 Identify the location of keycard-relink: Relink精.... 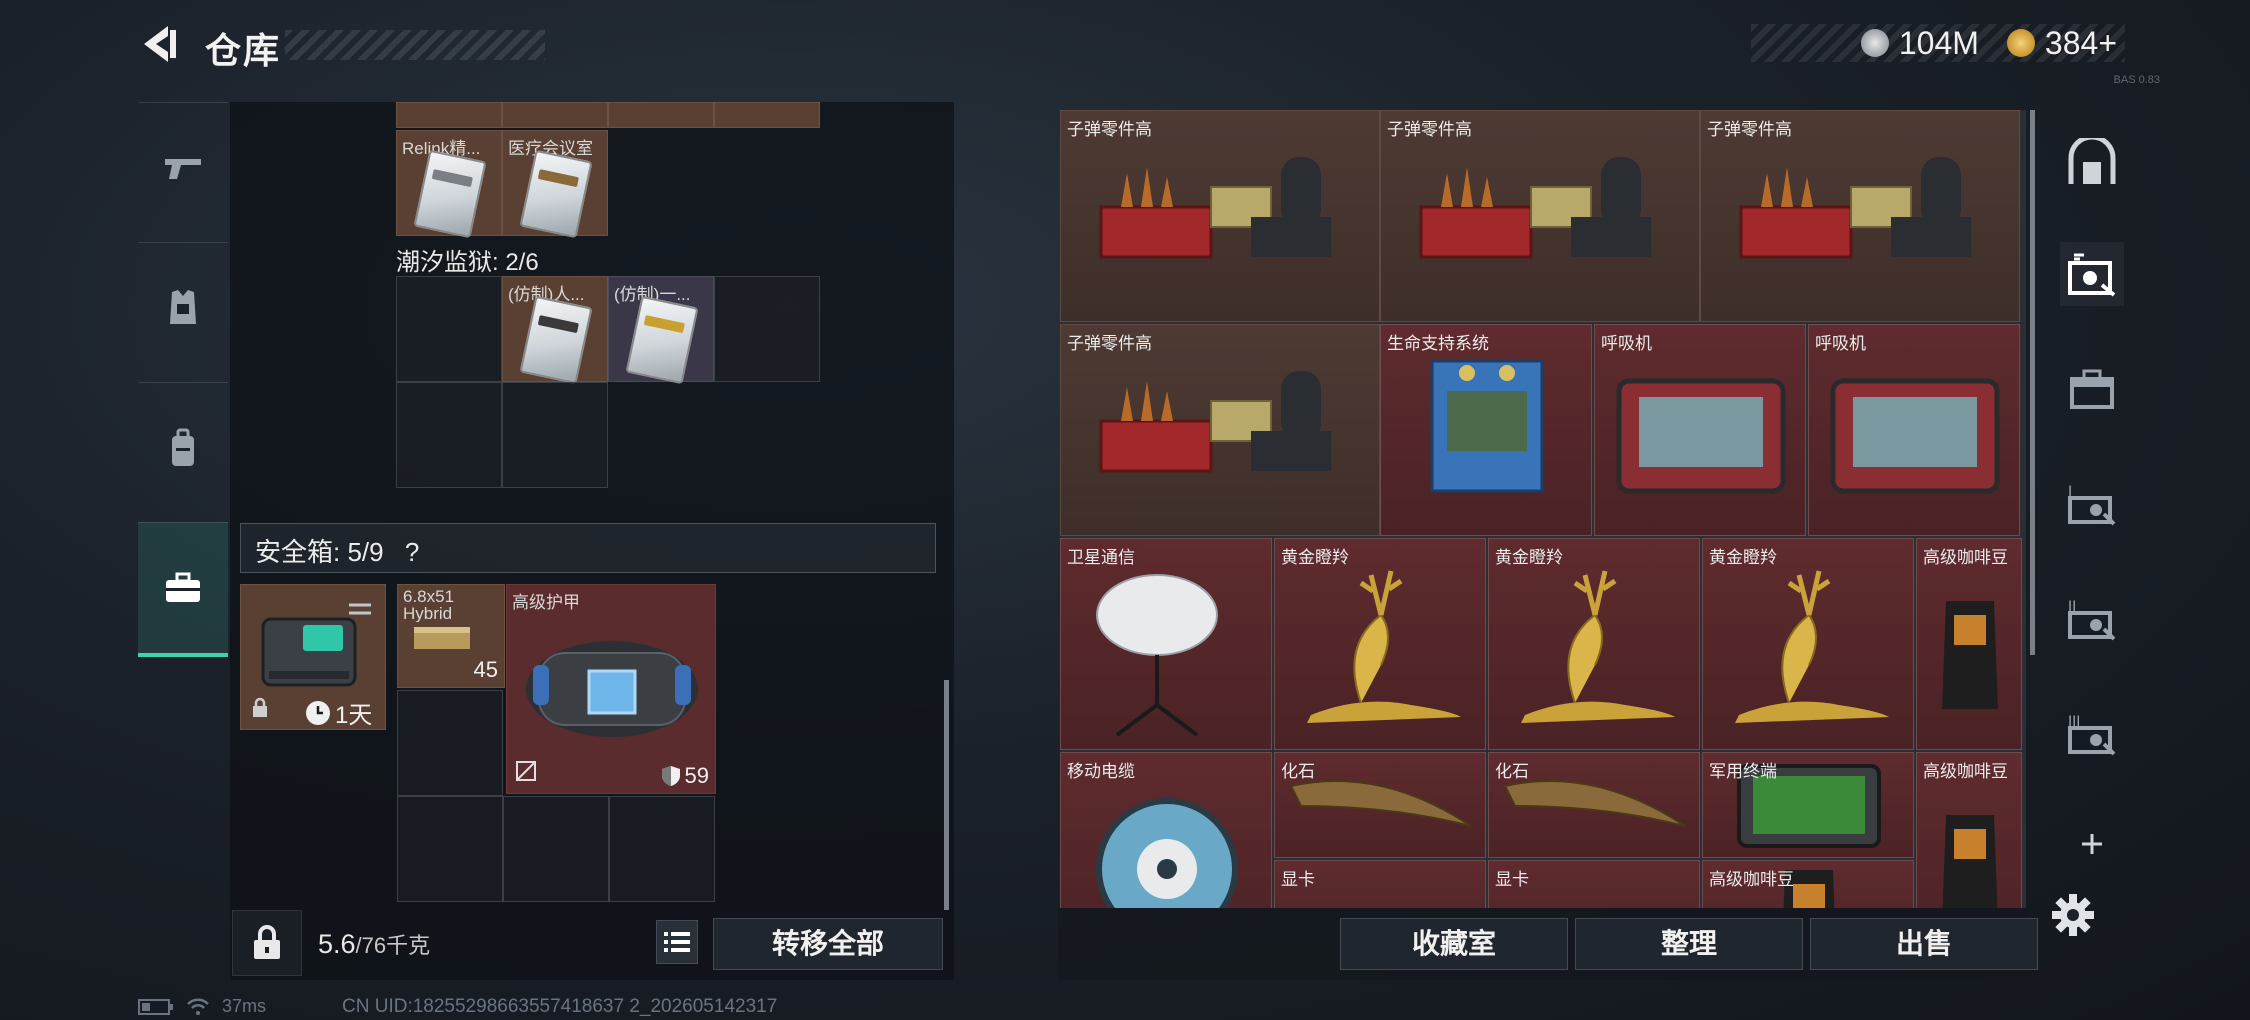
(449, 184).